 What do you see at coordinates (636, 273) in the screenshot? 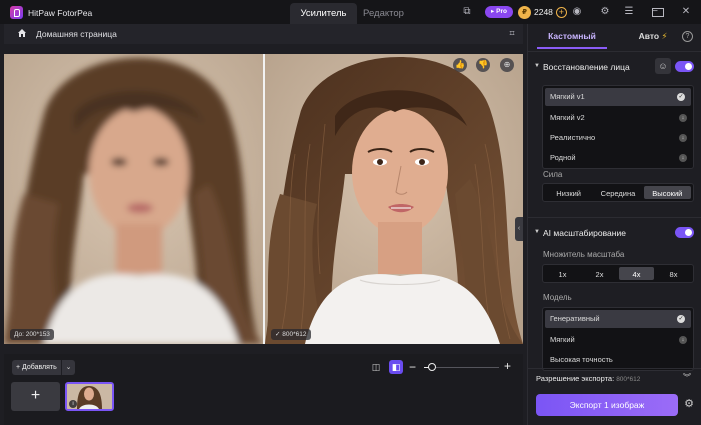
I see `scale-4x: 4x` at bounding box center [636, 273].